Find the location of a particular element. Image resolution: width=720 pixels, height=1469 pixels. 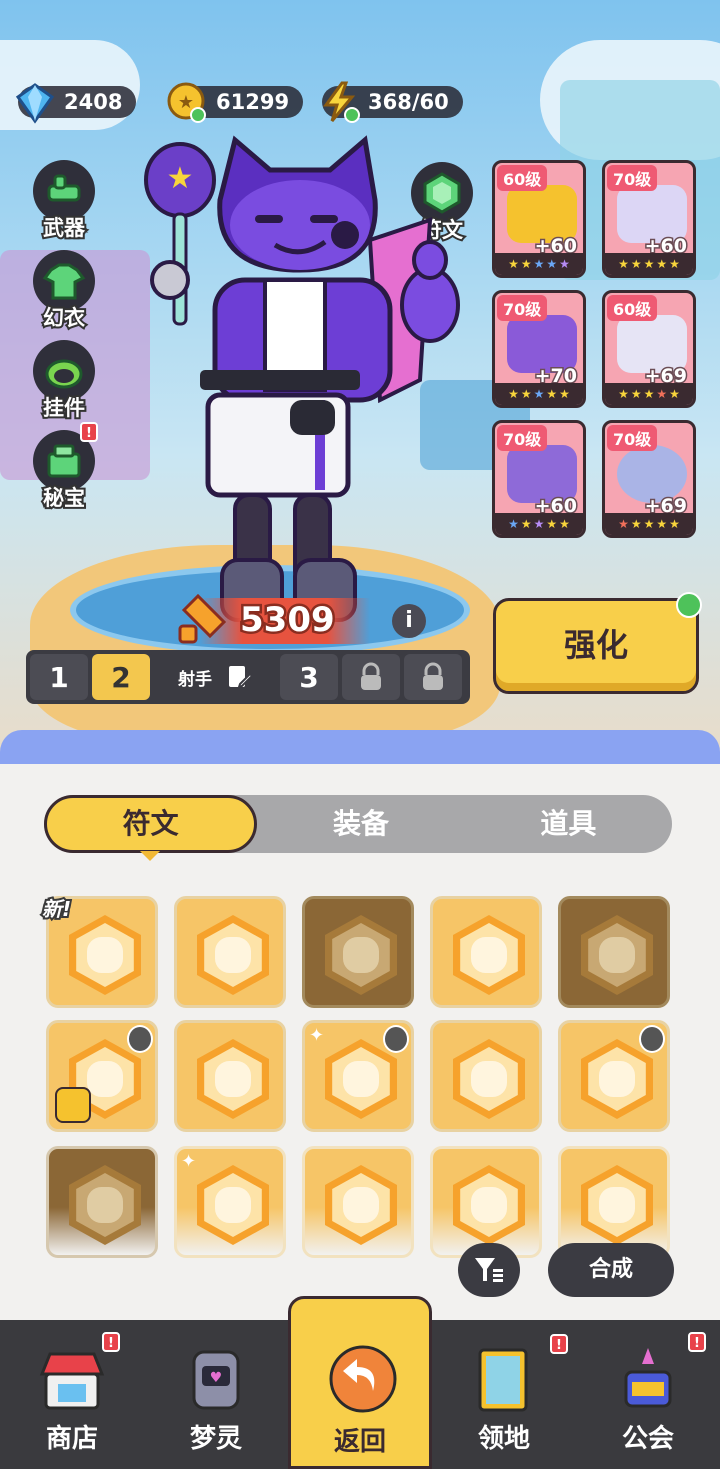

nav-guild: 公会 ! is located at coordinates (648, 1394).